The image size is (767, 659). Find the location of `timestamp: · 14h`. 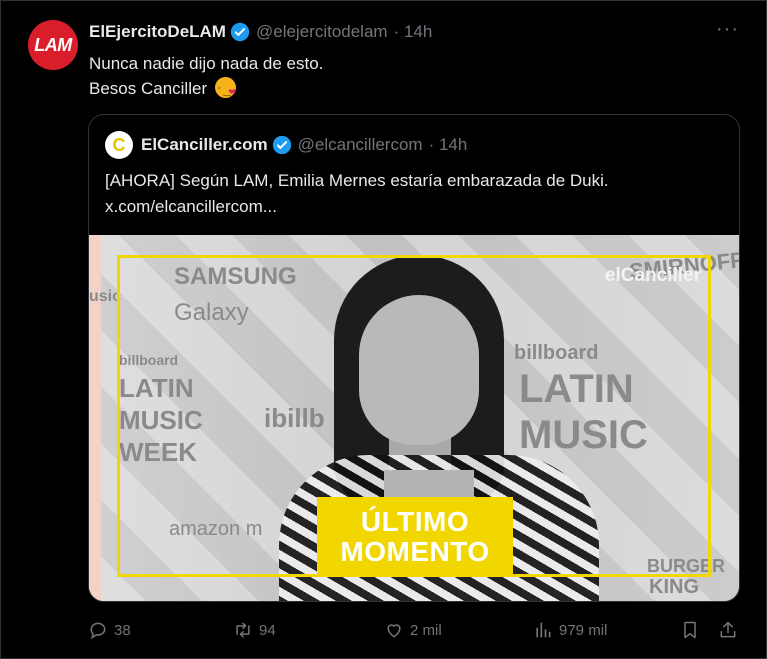

timestamp: · 14h is located at coordinates (413, 32).